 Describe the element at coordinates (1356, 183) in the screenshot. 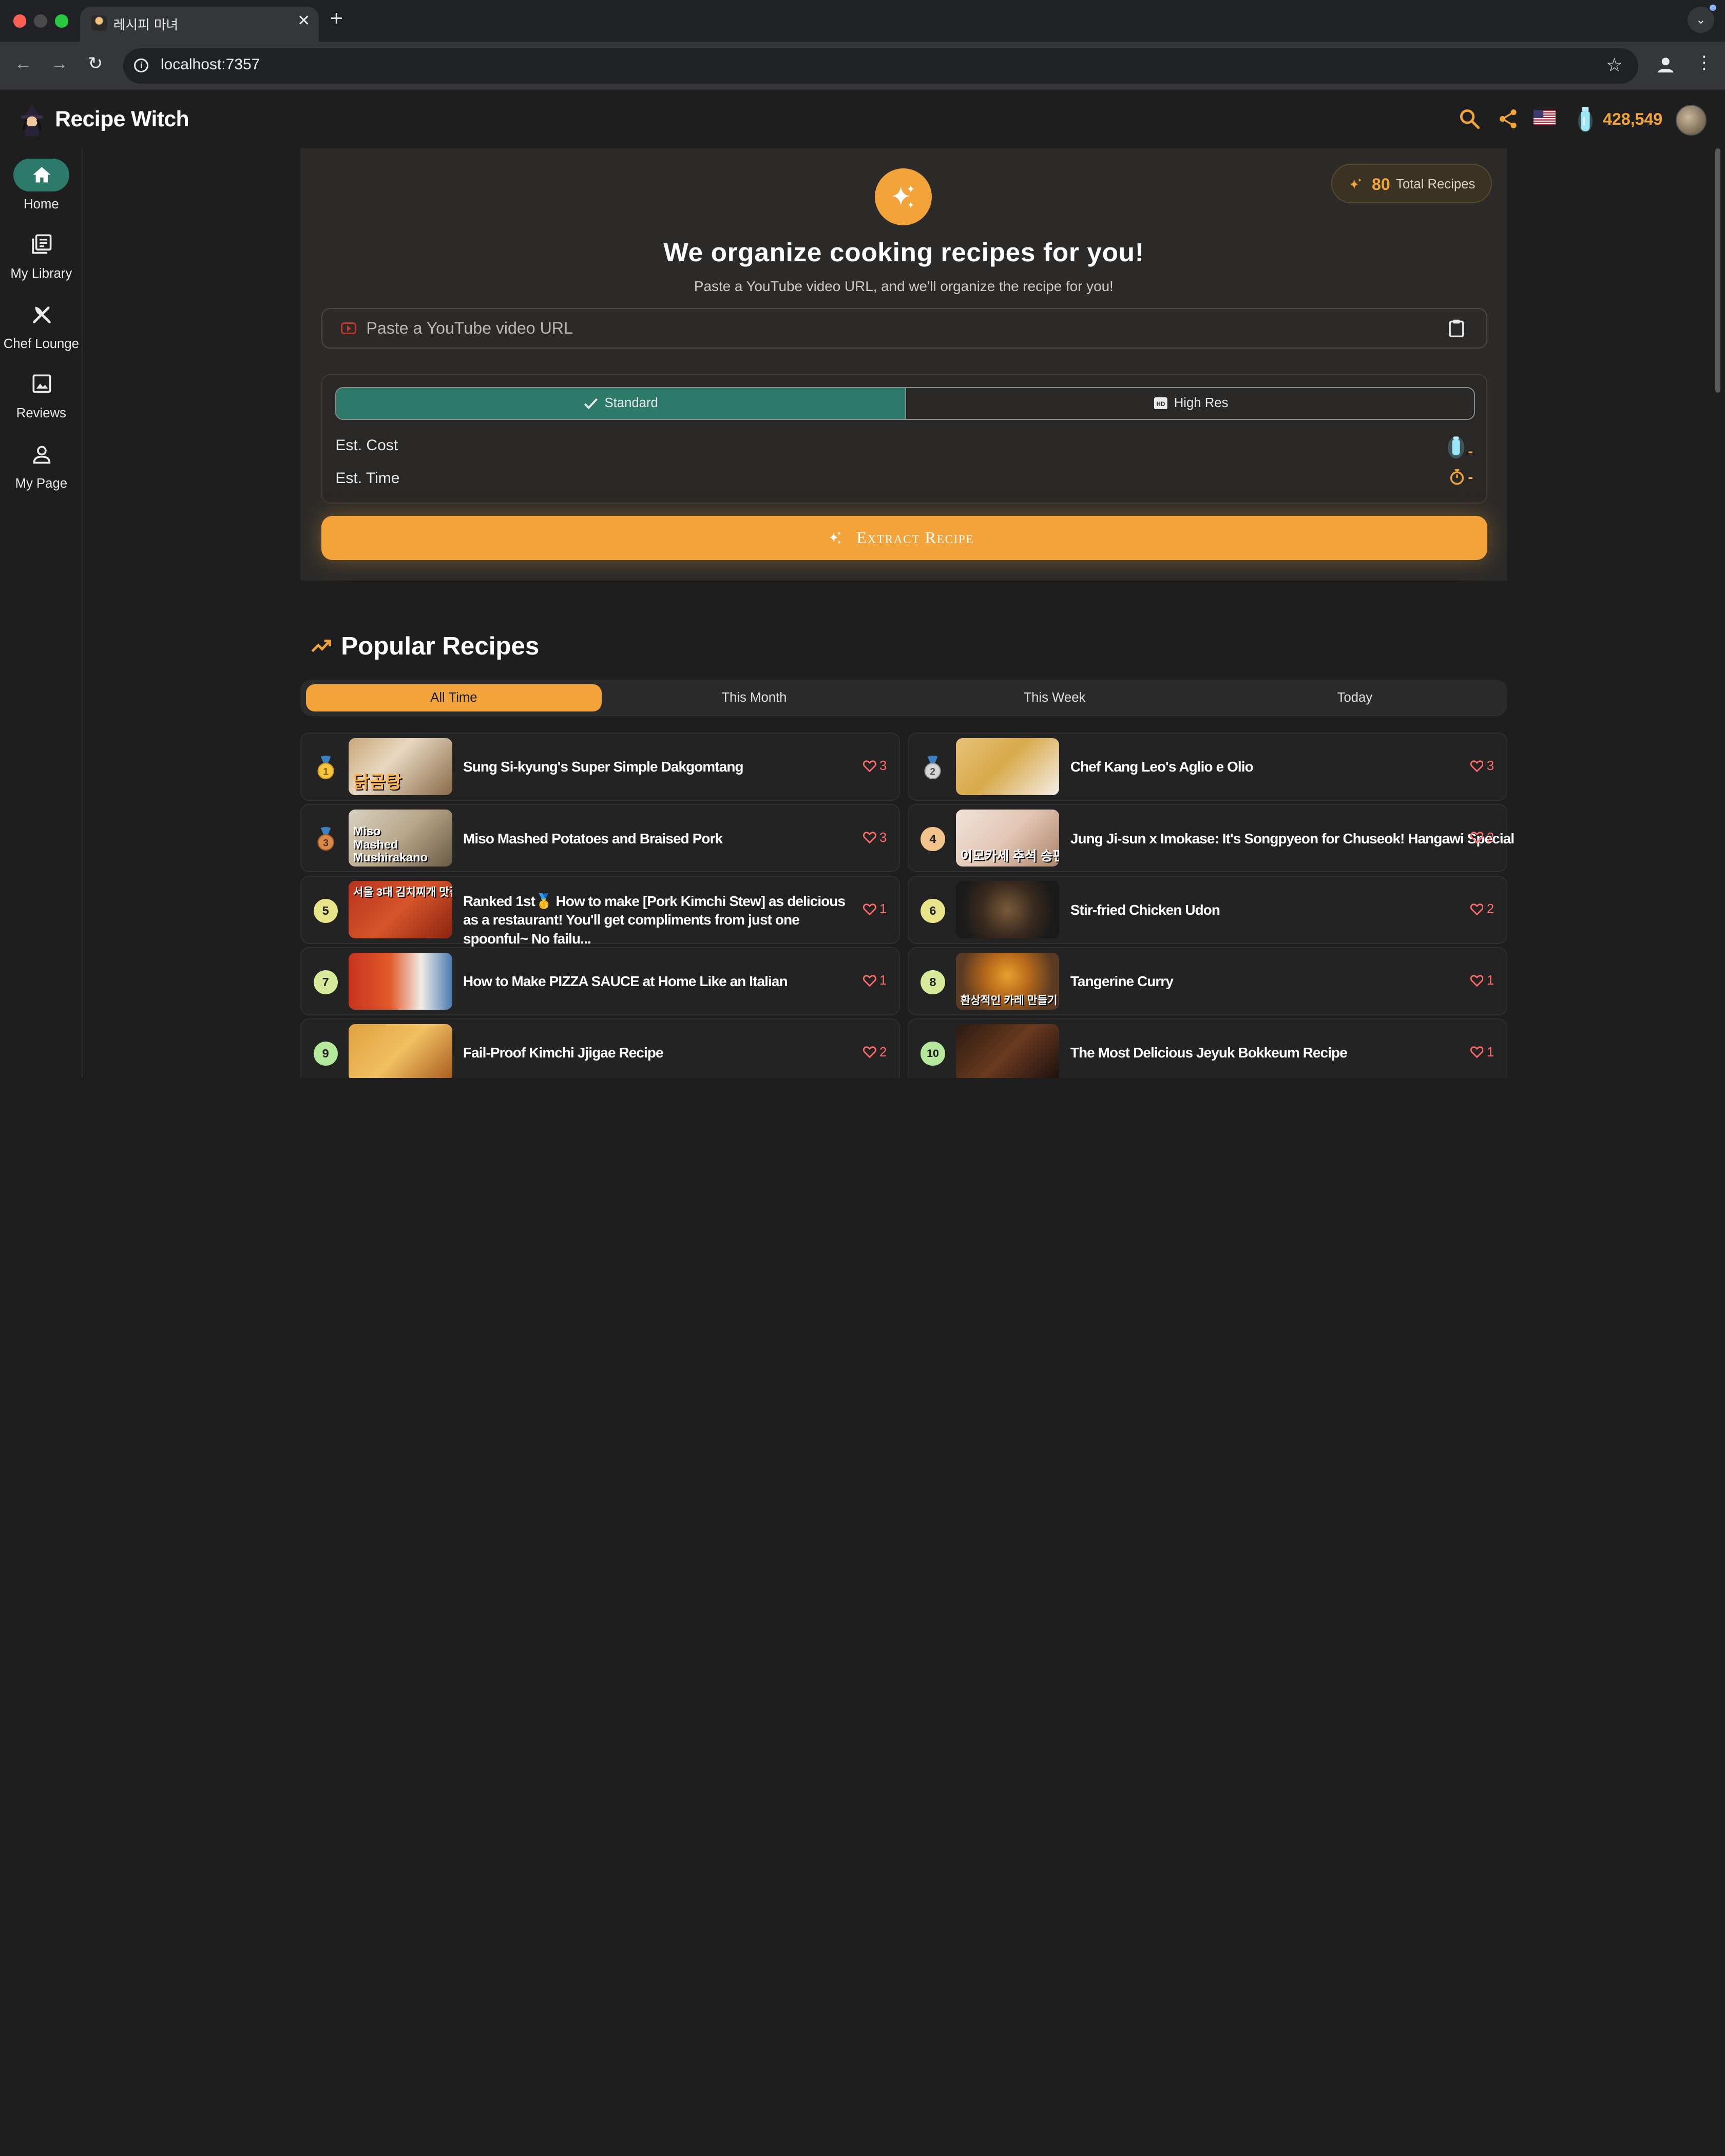

I see `sparkles-icon` at that location.